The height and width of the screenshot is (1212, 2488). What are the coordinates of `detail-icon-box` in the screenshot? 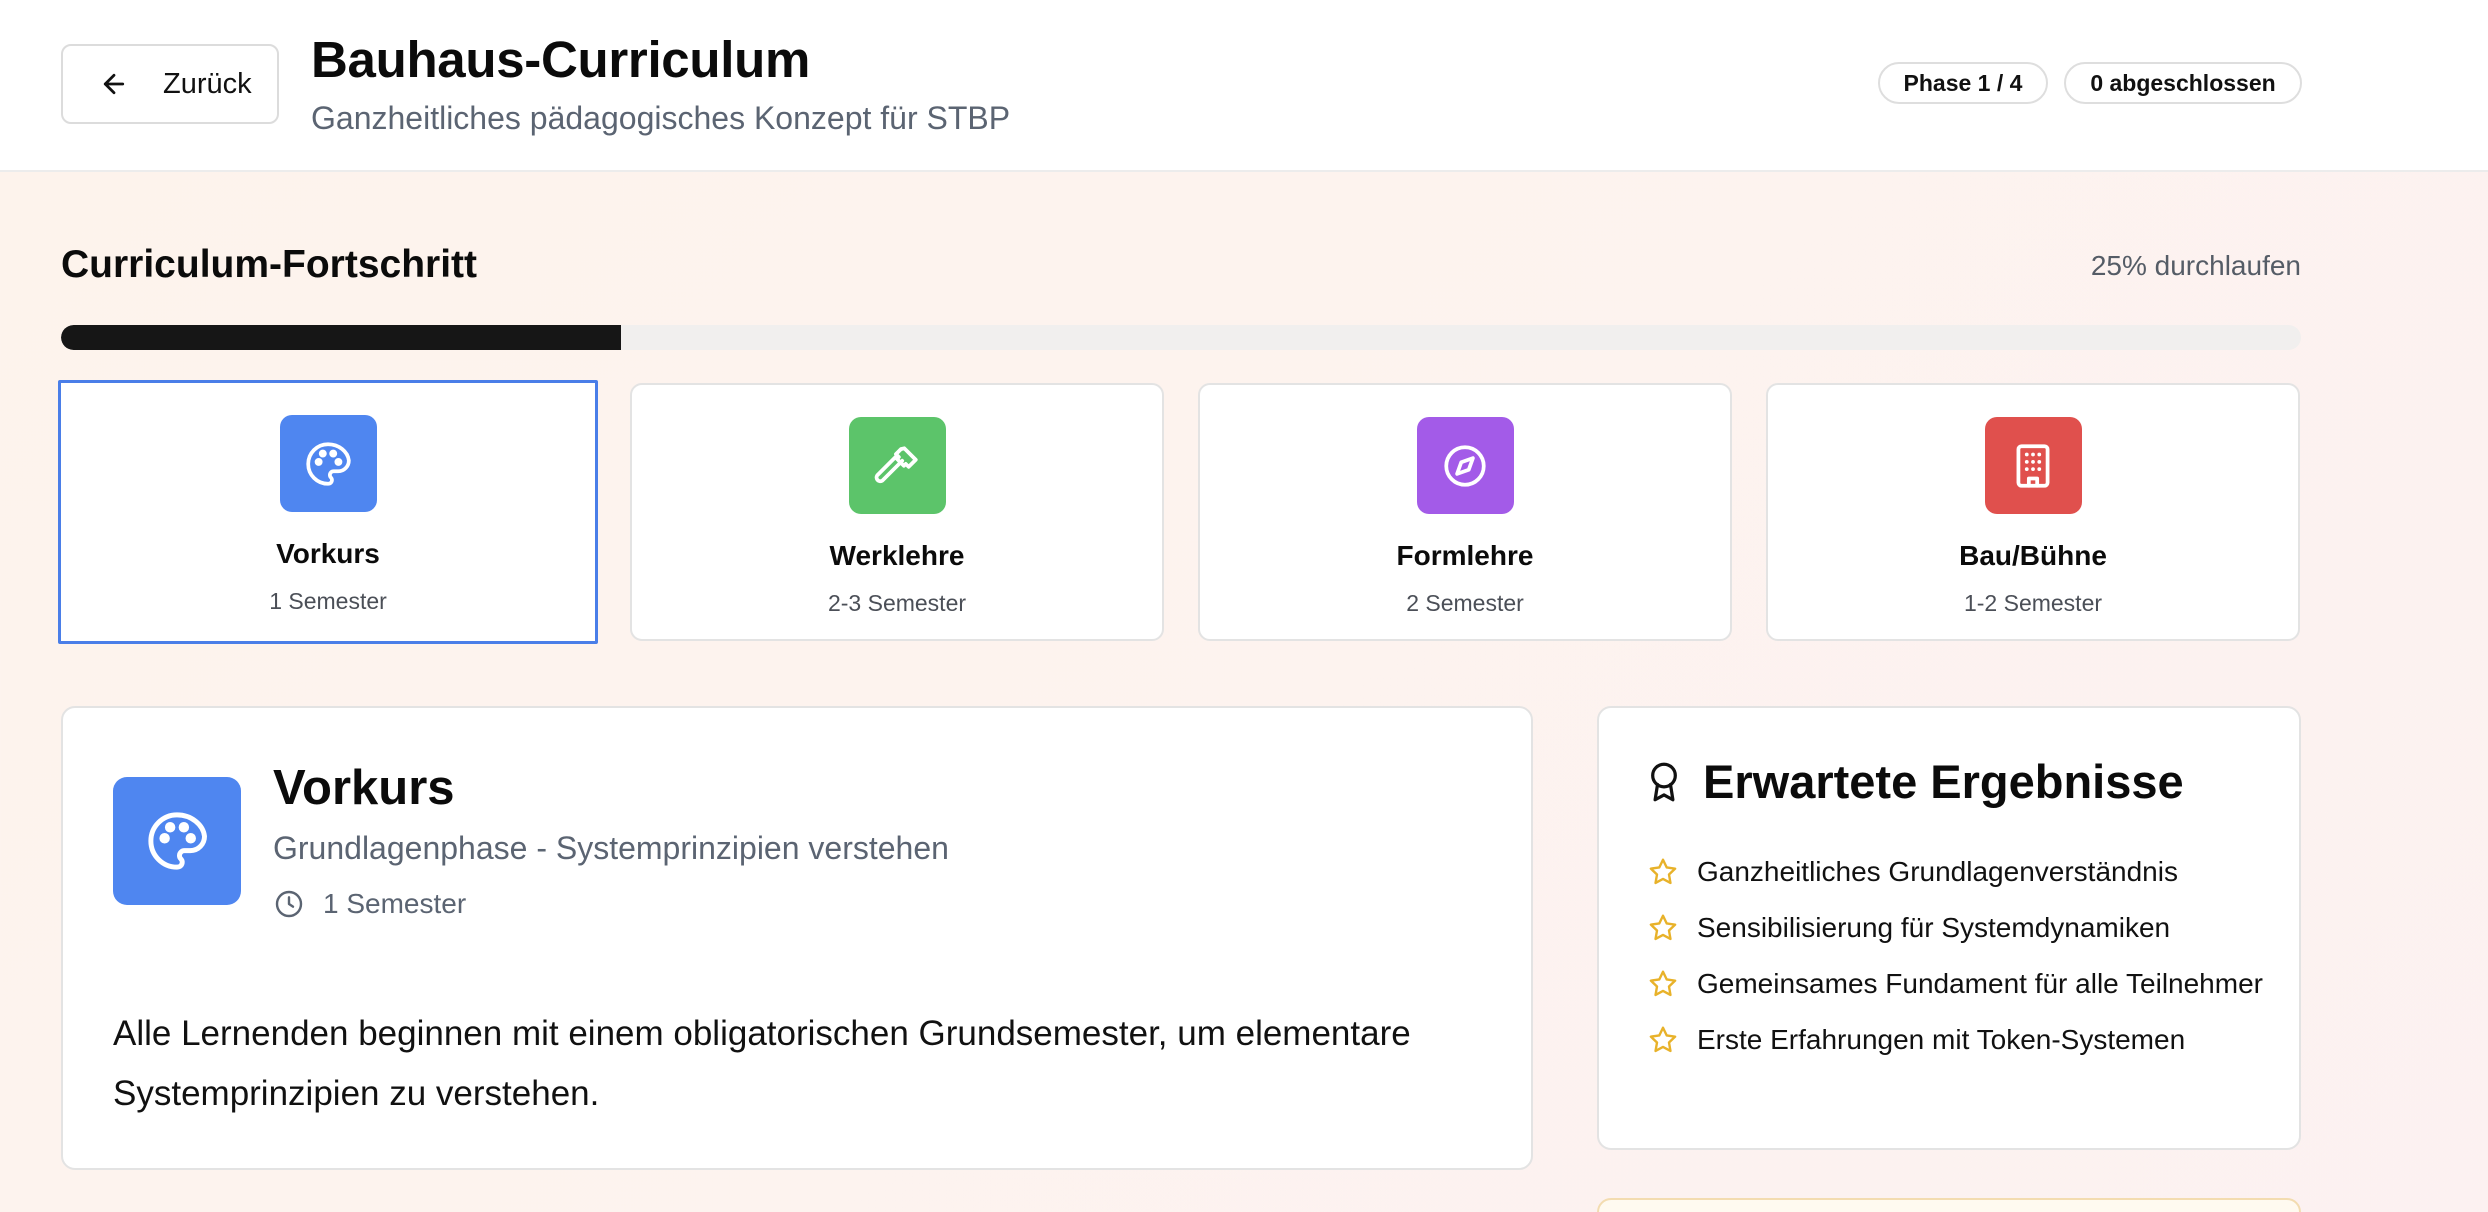 It's located at (177, 841).